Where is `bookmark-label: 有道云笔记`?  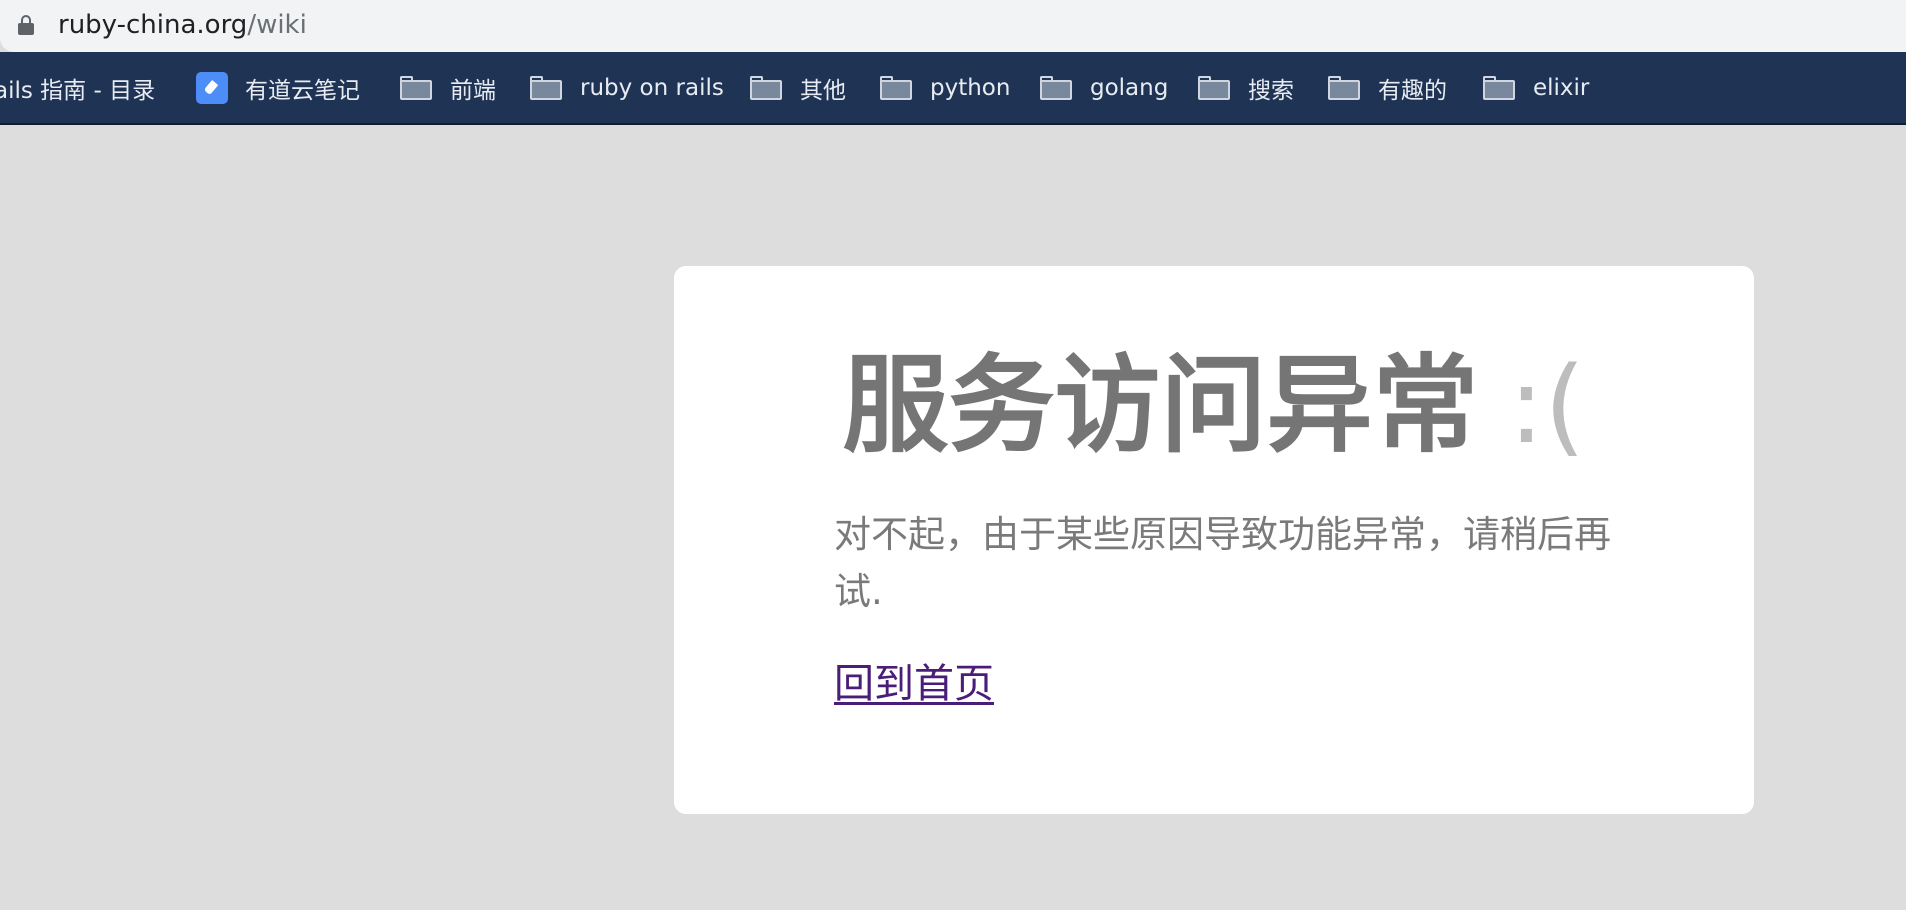
bookmark-label: 有道云笔记 is located at coordinates (302, 90).